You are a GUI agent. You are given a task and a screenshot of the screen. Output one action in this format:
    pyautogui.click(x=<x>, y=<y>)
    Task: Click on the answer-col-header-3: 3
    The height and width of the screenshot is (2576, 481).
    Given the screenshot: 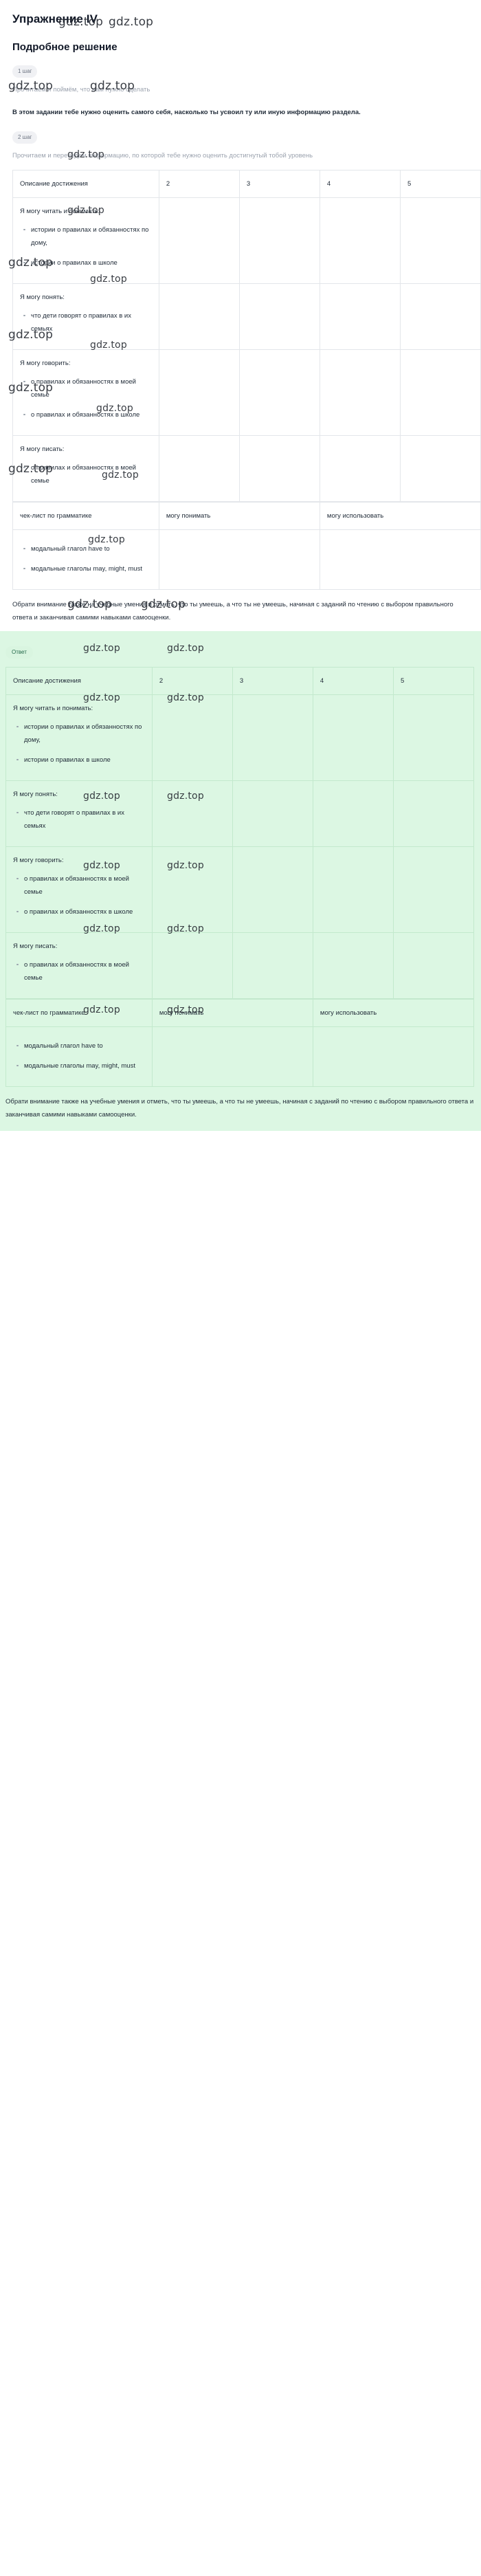 What is the action you would take?
    pyautogui.click(x=272, y=680)
    